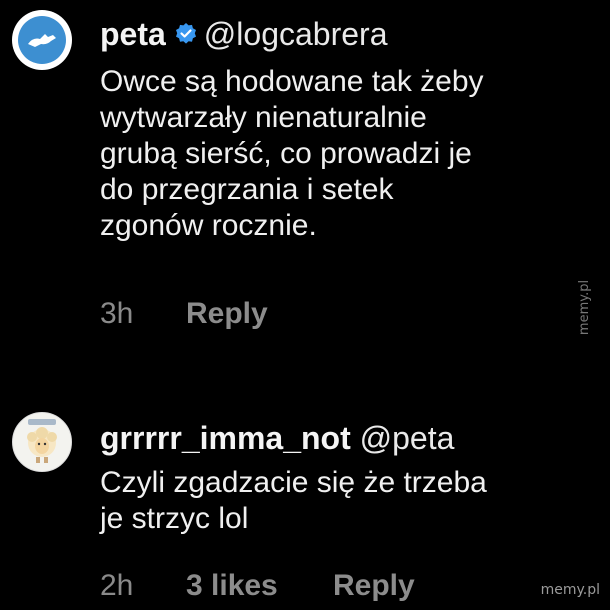  I want to click on verified-badge-icon, so click(186, 35).